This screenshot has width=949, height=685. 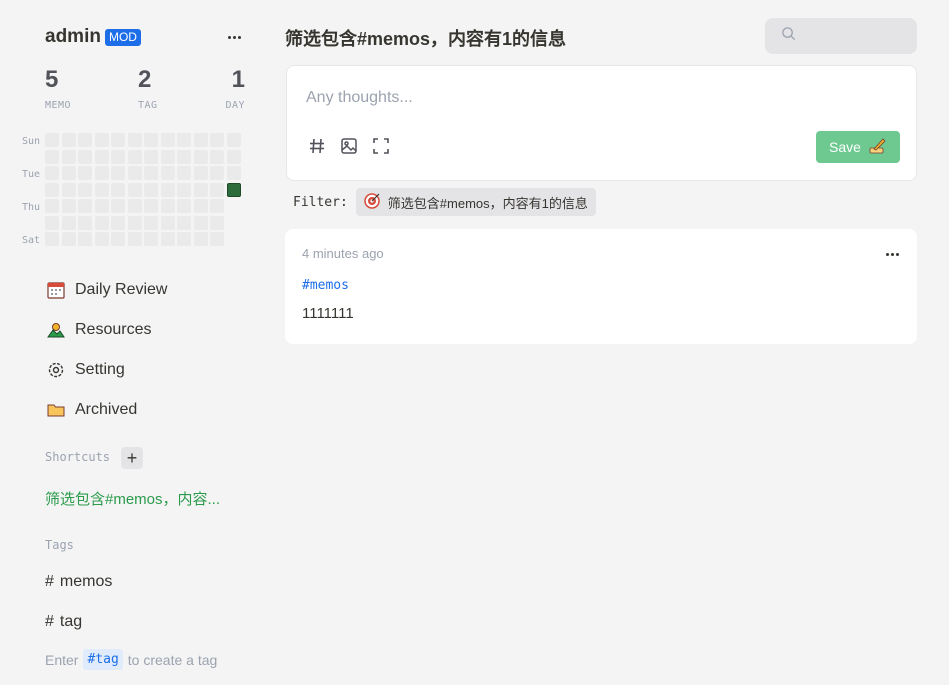 What do you see at coordinates (100, 369) in the screenshot?
I see `sidebar-item-label: Setting` at bounding box center [100, 369].